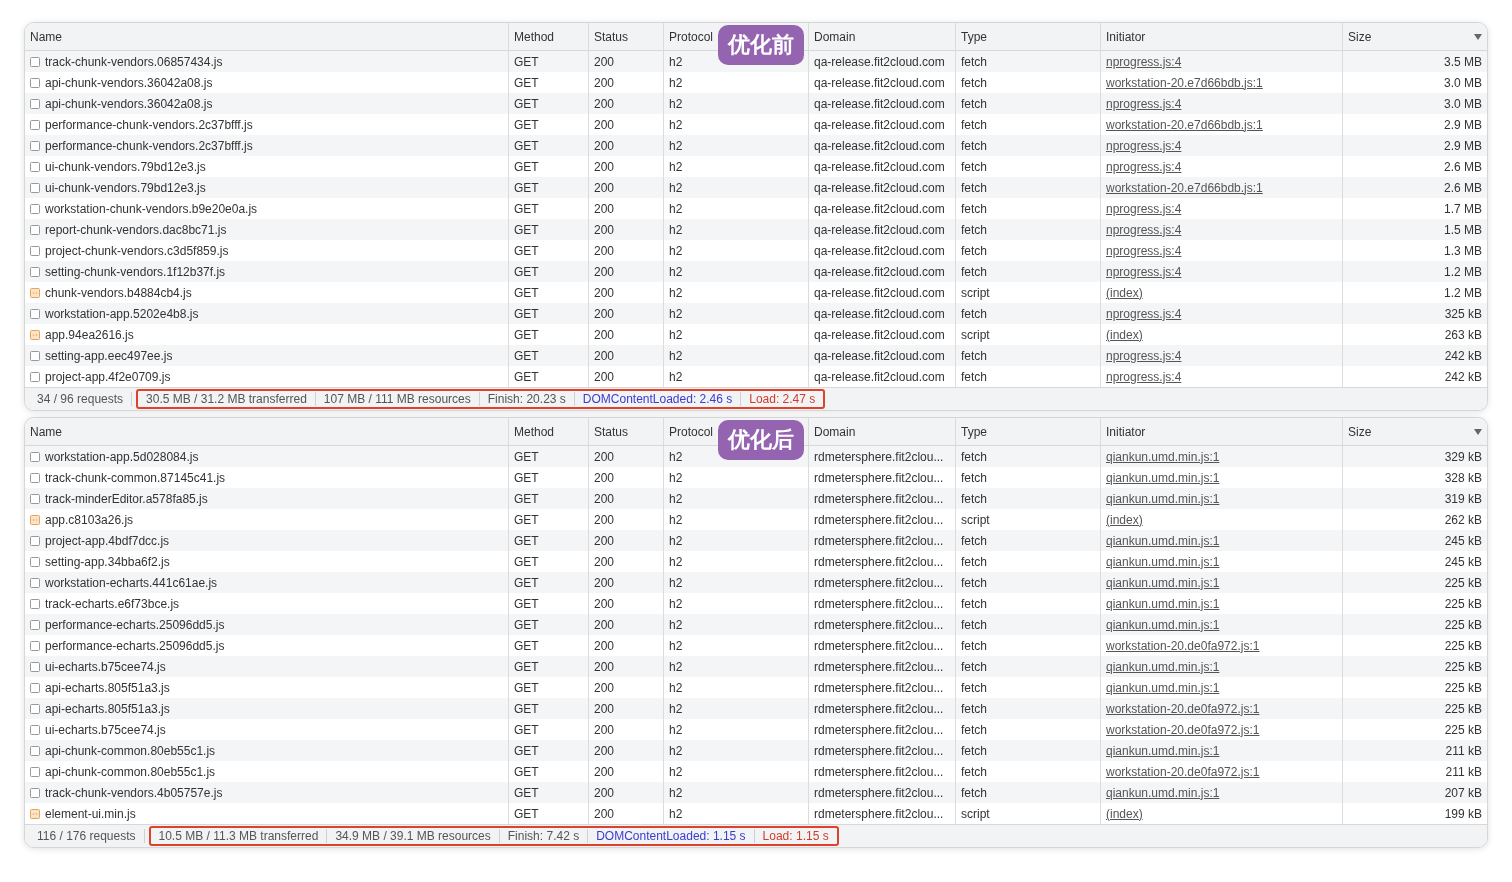 Image resolution: width=1512 pixels, height=882 pixels. I want to click on file-name: track-chunk-vendors.4b05757e.js, so click(134, 792).